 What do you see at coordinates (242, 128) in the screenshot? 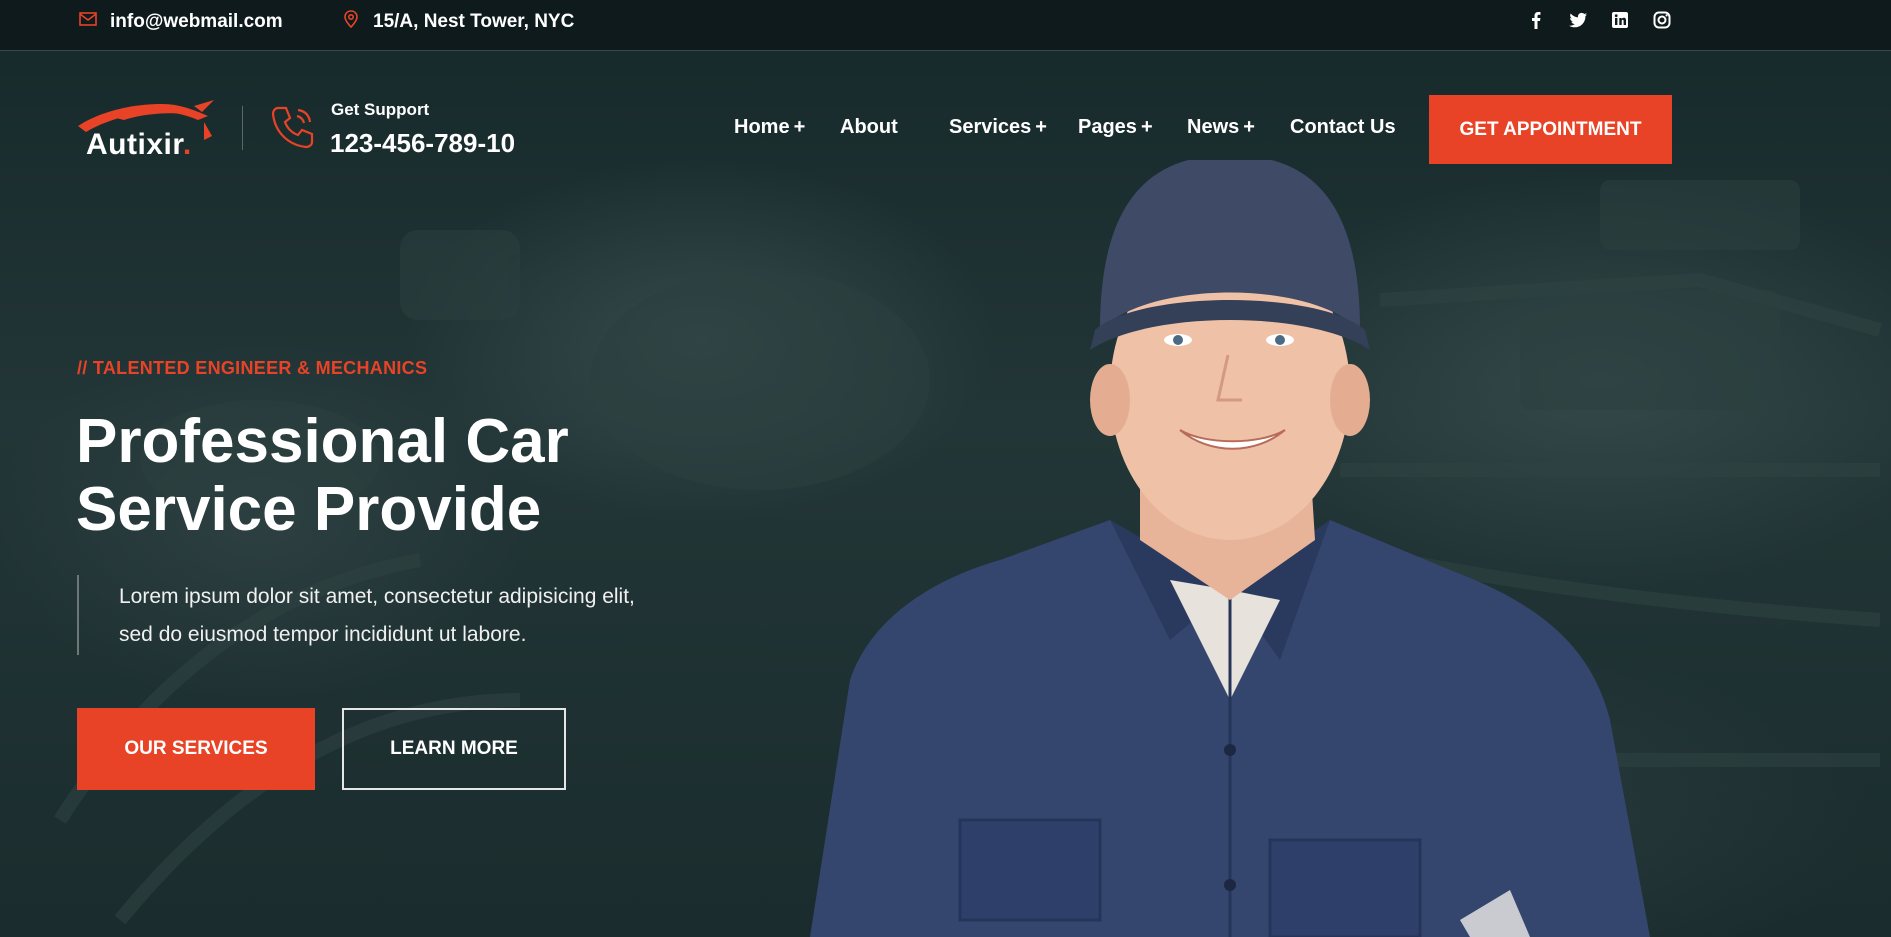
I see `header-divider` at bounding box center [242, 128].